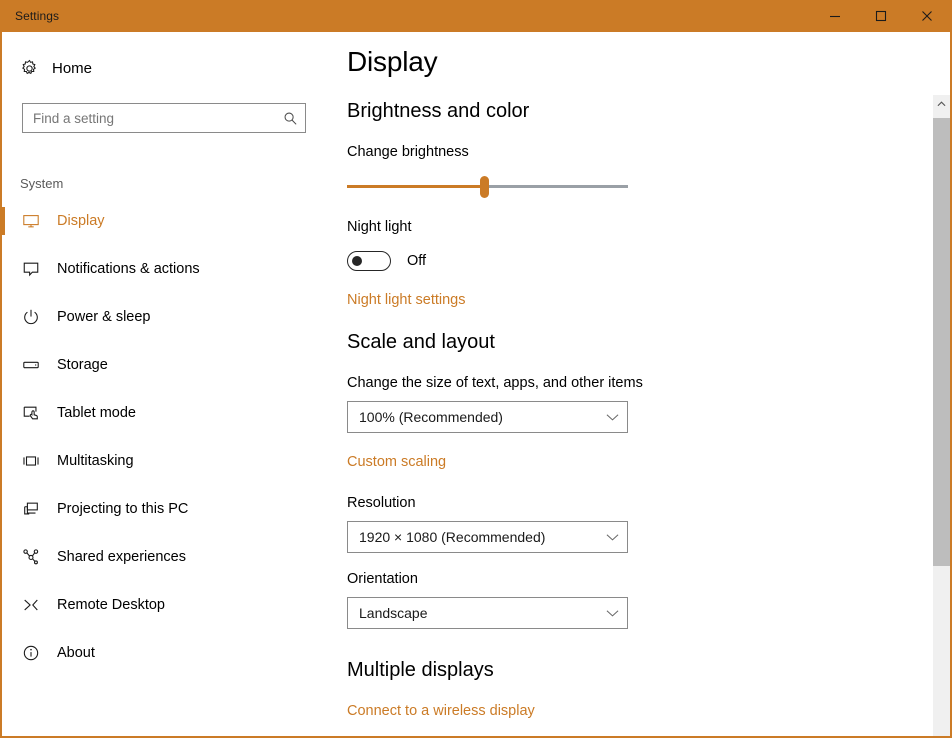 The height and width of the screenshot is (738, 952). Describe the element at coordinates (163, 317) in the screenshot. I see `sidebar-item-power-sleep: Power & sleep` at that location.